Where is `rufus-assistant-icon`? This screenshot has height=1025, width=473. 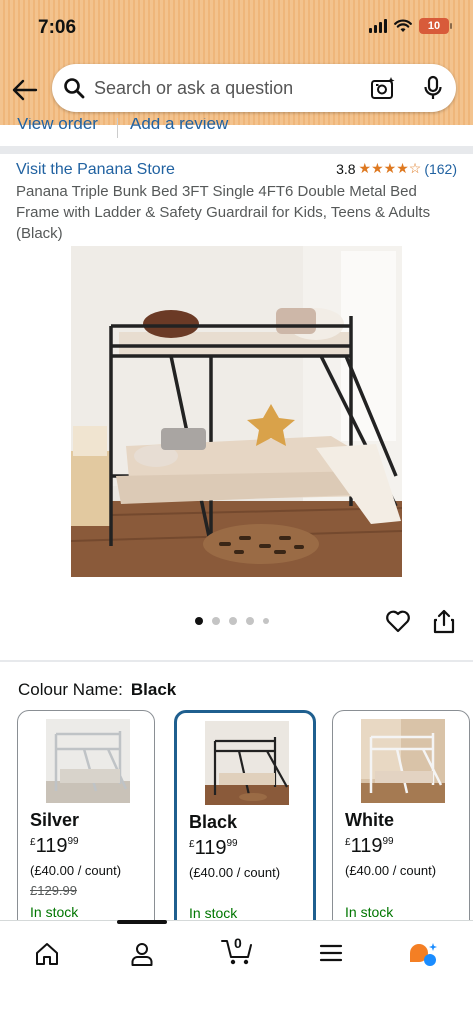 rufus-assistant-icon is located at coordinates (423, 955).